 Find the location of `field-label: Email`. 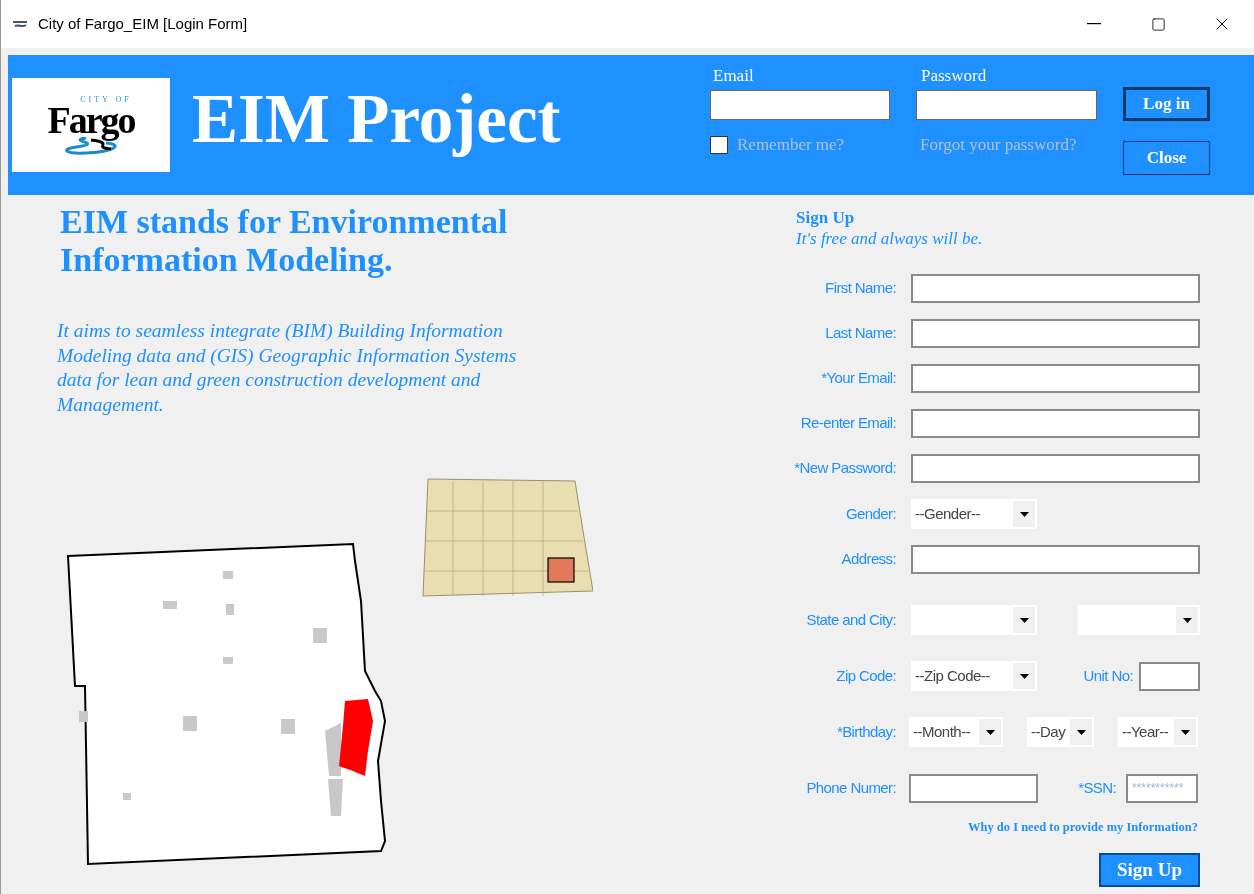

field-label: Email is located at coordinates (734, 76).